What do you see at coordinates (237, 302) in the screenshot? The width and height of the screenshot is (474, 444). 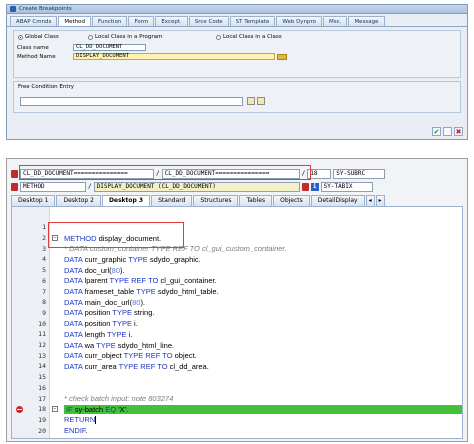 I see `code-line: 8 DATA main_doc_url(80).` at bounding box center [237, 302].